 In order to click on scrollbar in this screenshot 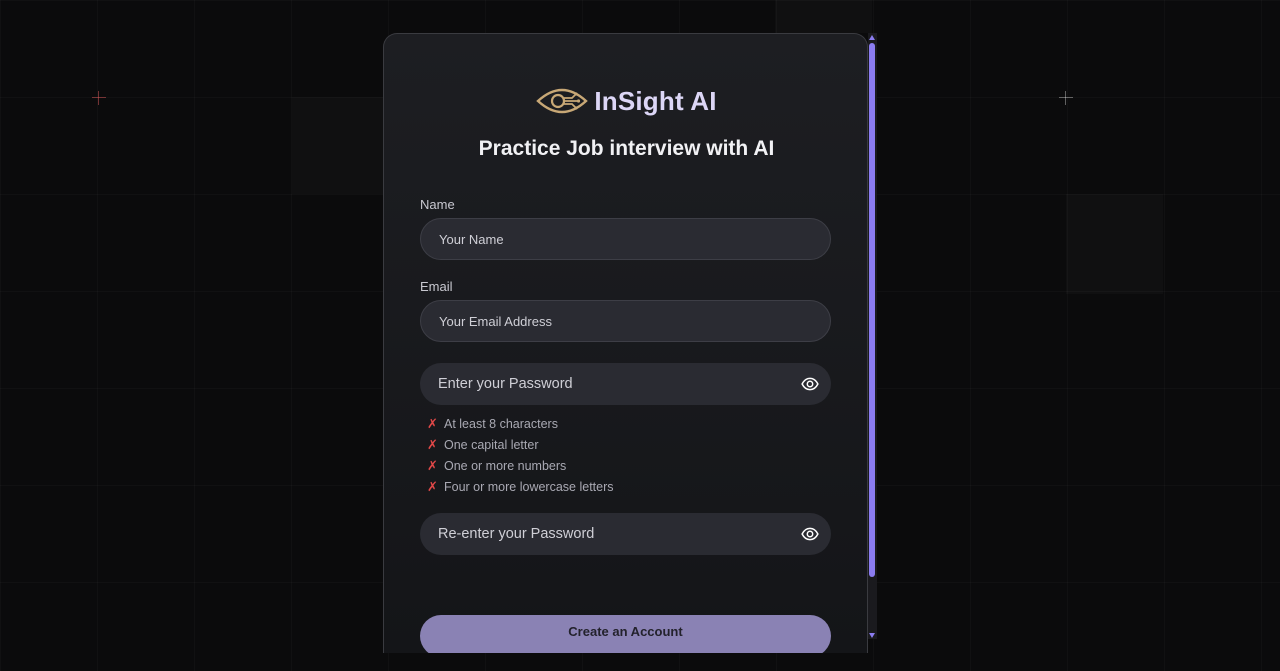, I will do `click(872, 336)`.